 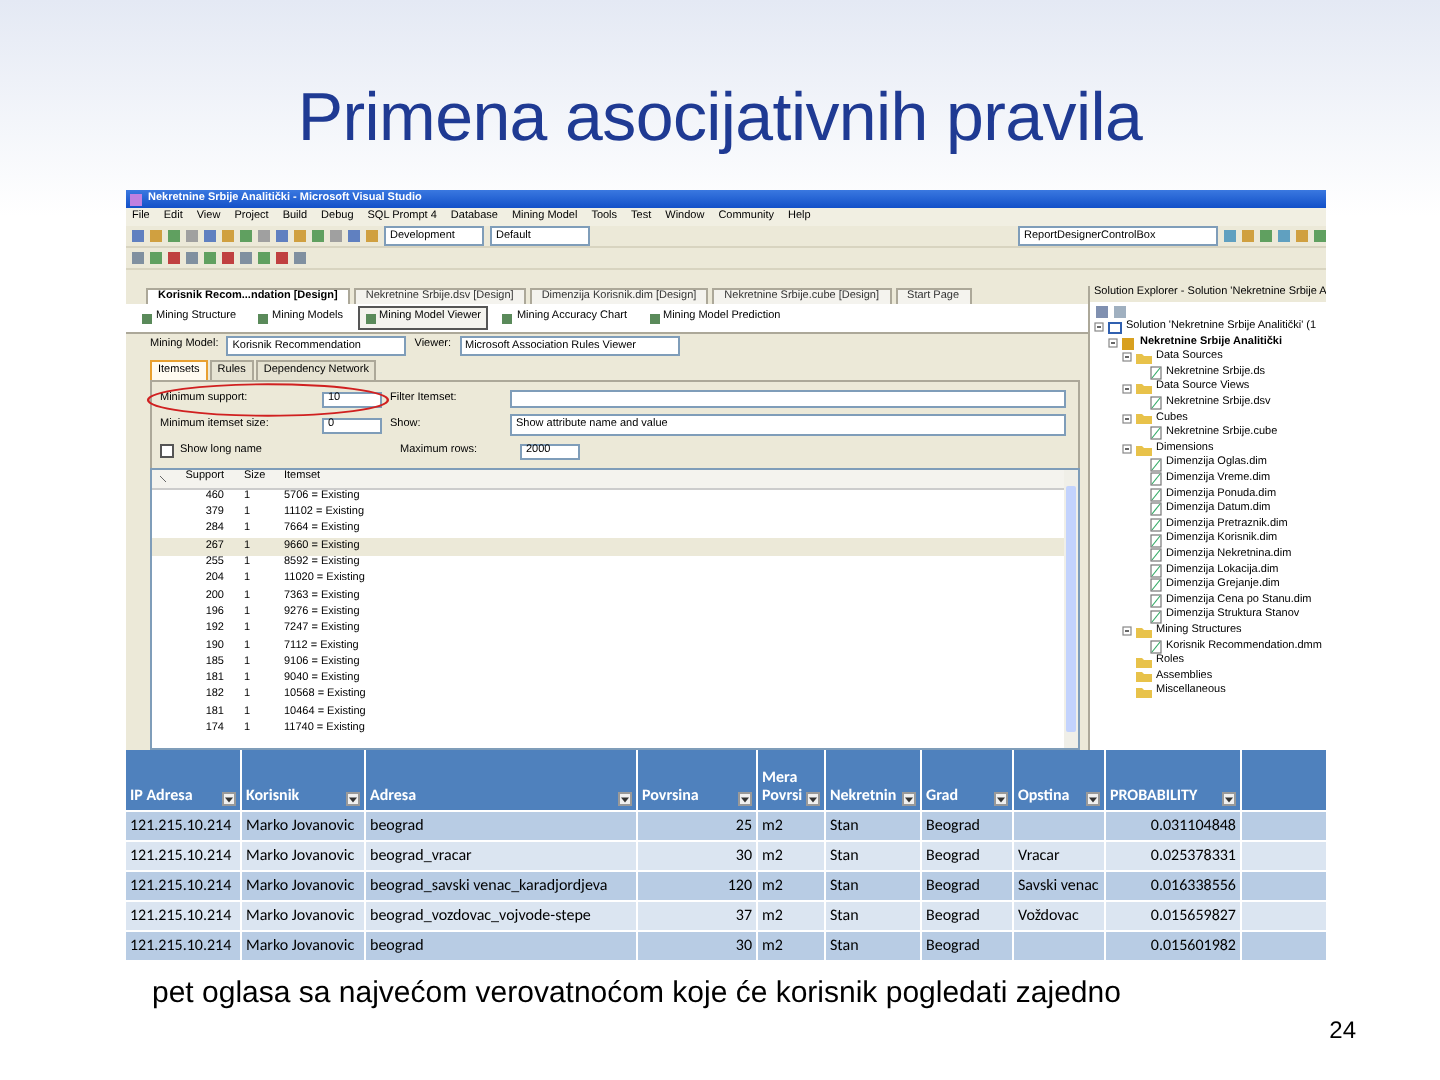 I want to click on table-cell: 0.015659827, so click(x=1193, y=916).